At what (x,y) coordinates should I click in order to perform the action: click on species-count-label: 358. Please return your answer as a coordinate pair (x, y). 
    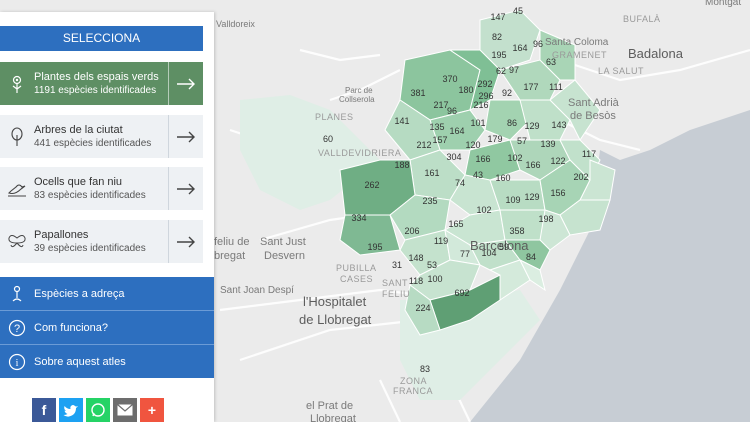
    Looking at the image, I should click on (516, 231).